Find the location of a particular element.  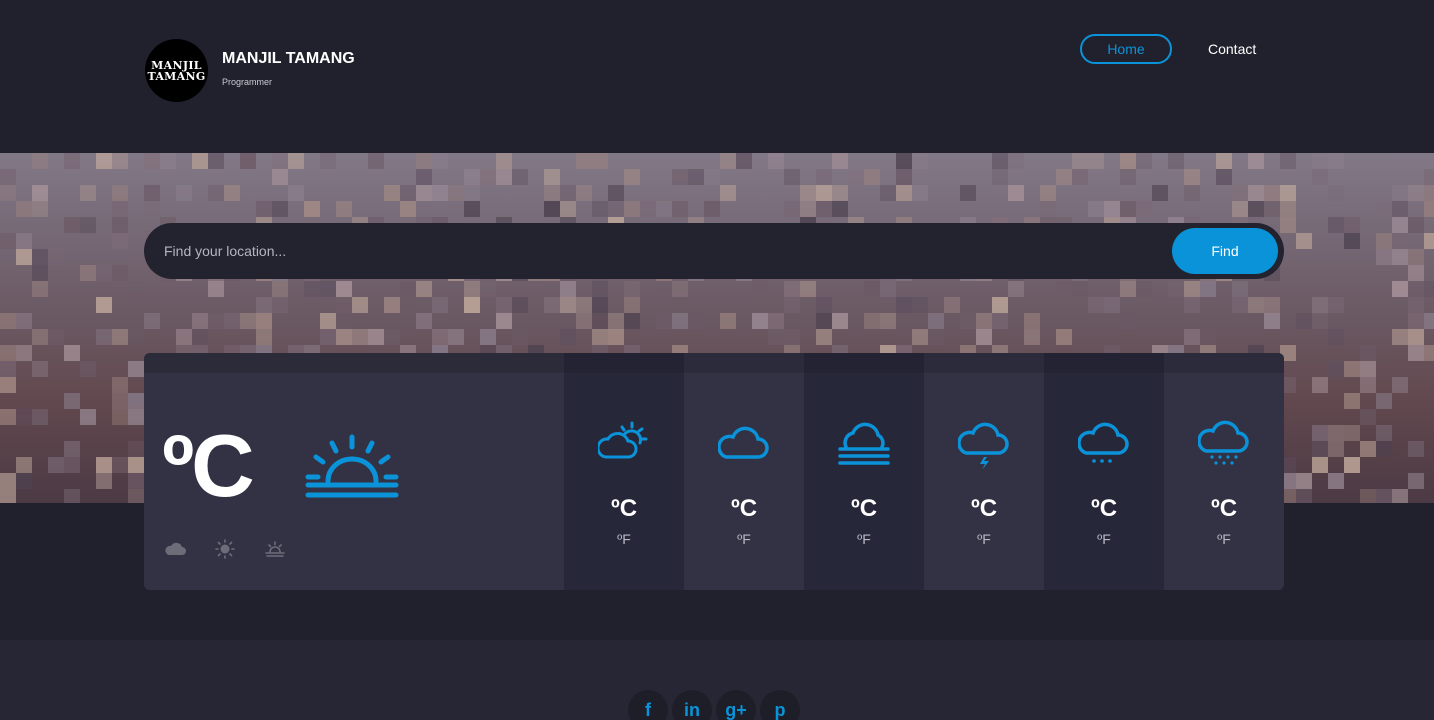

location-search-input is located at coordinates (664, 251).